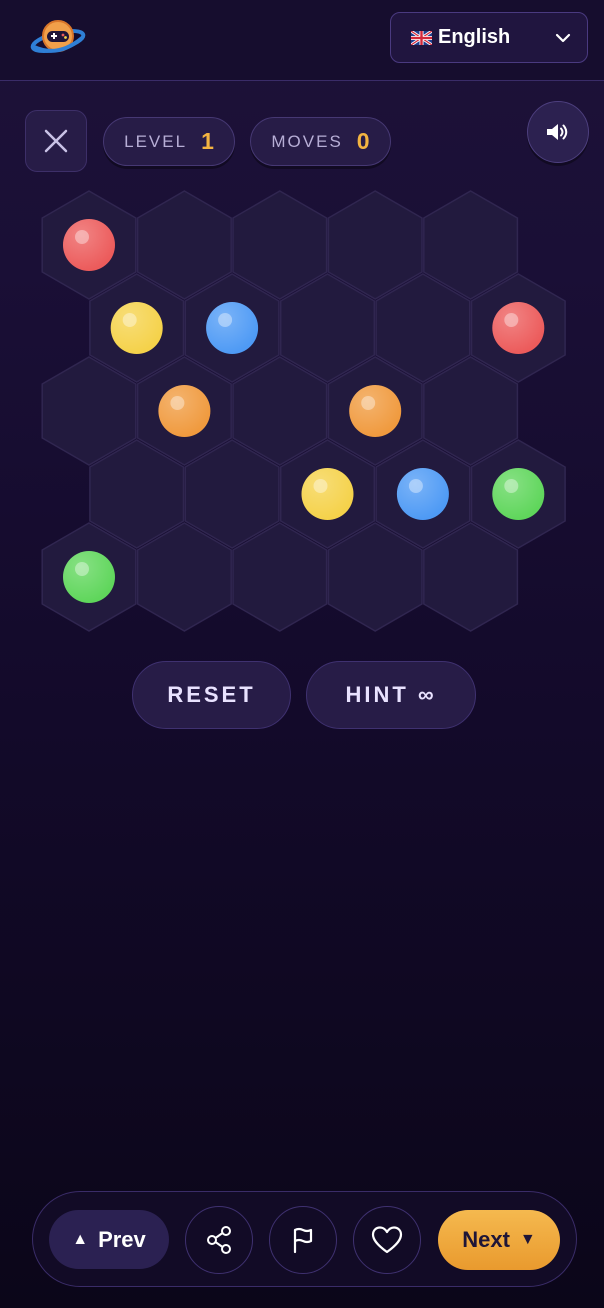 The height and width of the screenshot is (1308, 604). I want to click on level-indicator: LEVEL 1, so click(169, 141).